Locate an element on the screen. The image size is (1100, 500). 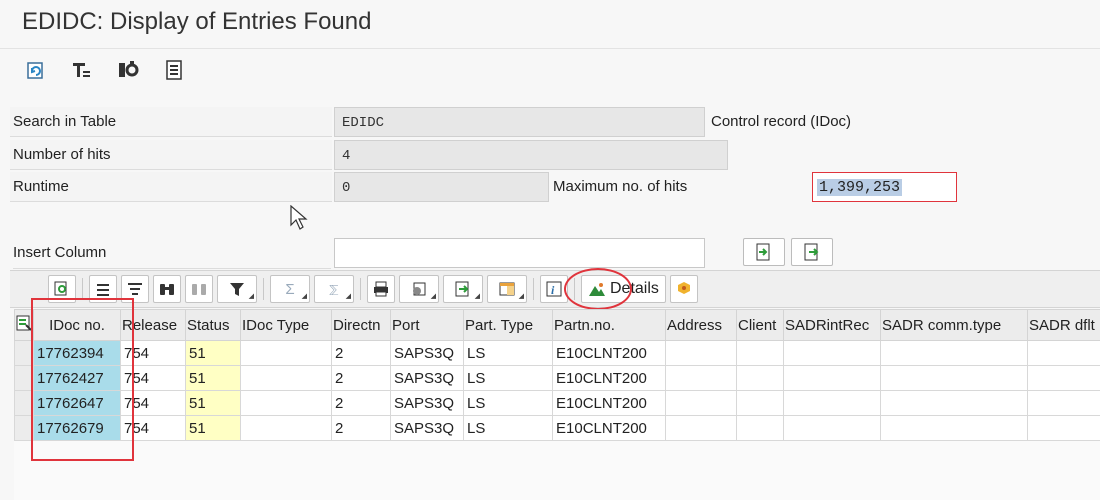
variant-button is located at coordinates (684, 289).